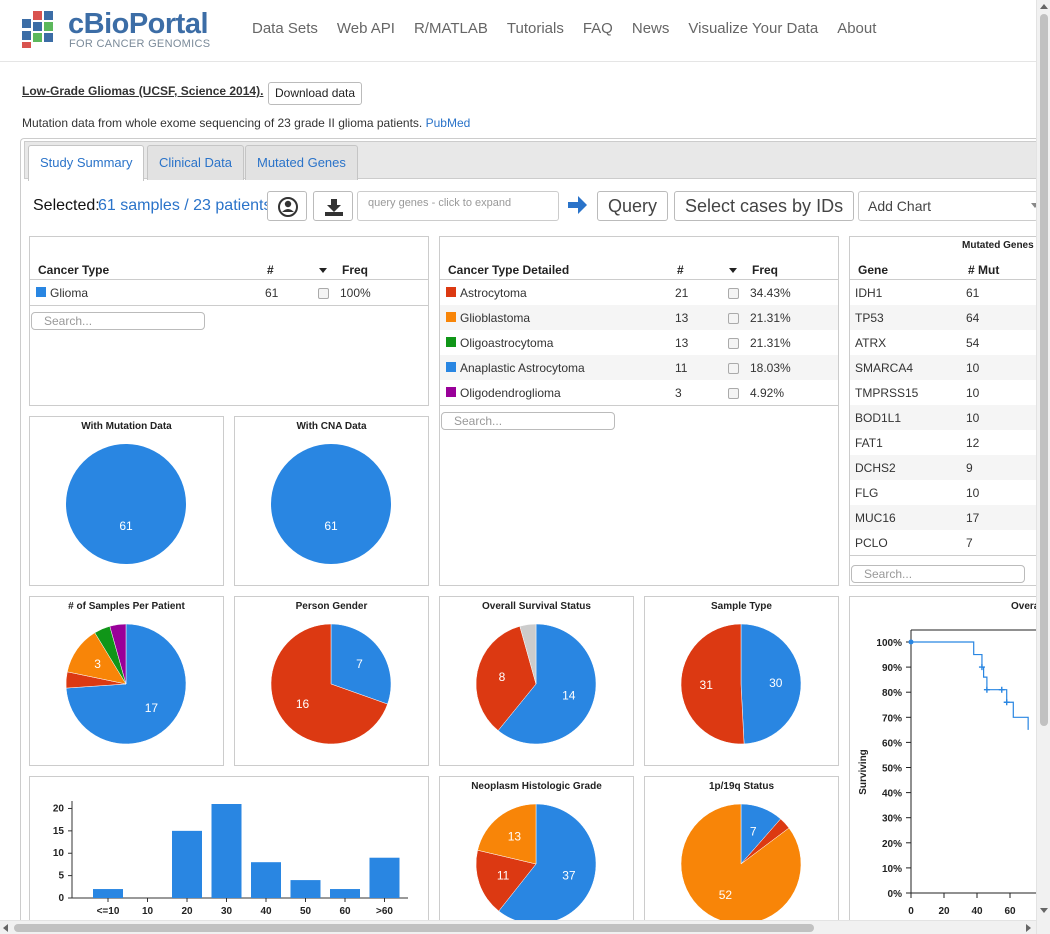 The height and width of the screenshot is (934, 1050). Describe the element at coordinates (949, 467) in the screenshot. I see `table-row: DCHS2 9` at that location.